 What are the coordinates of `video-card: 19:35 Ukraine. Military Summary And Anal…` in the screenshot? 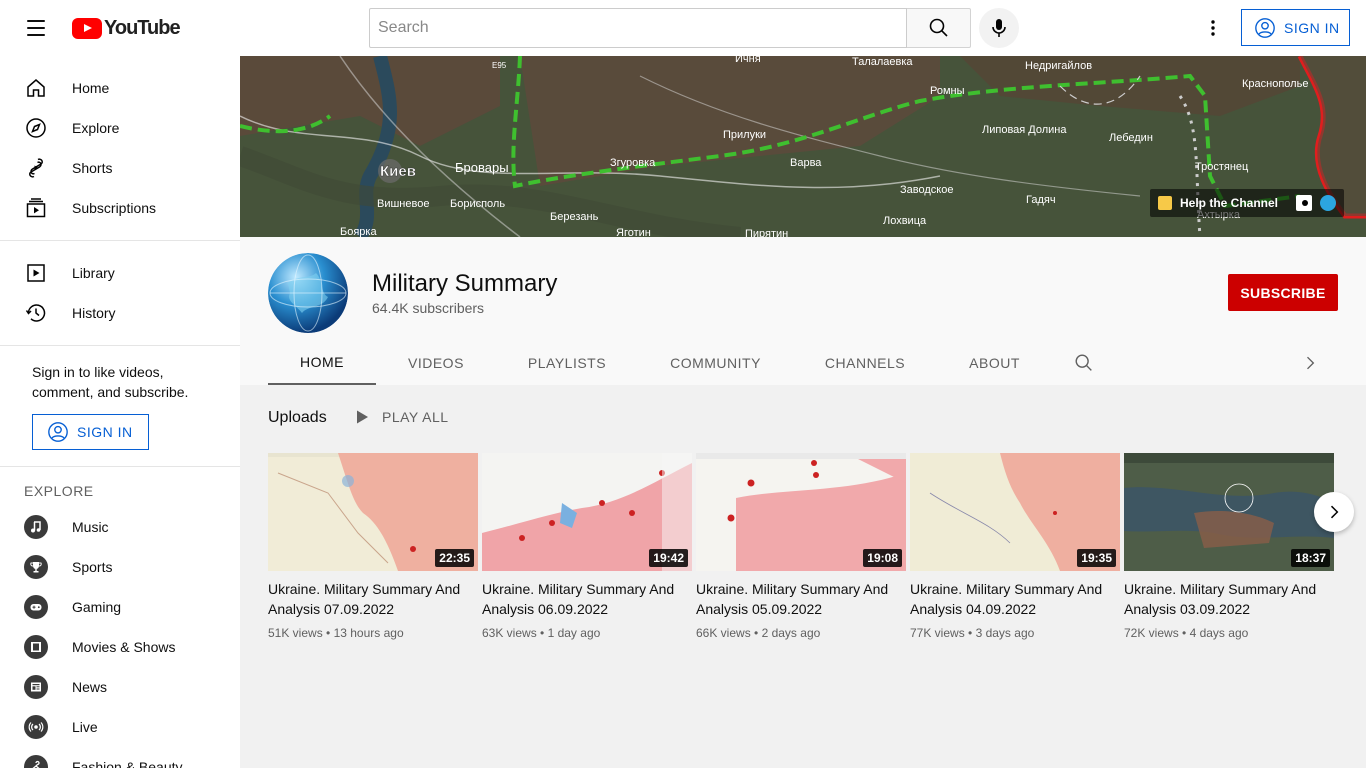 It's located at (1015, 546).